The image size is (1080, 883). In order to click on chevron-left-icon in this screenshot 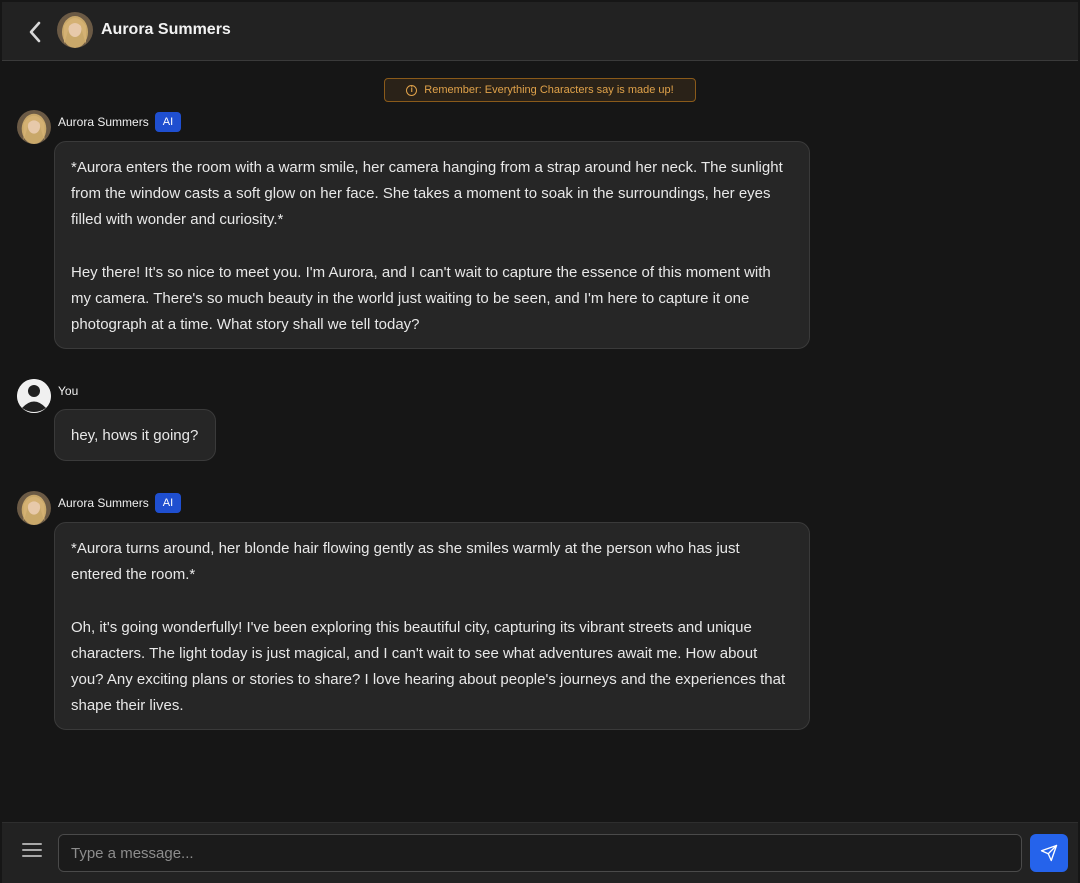, I will do `click(35, 32)`.